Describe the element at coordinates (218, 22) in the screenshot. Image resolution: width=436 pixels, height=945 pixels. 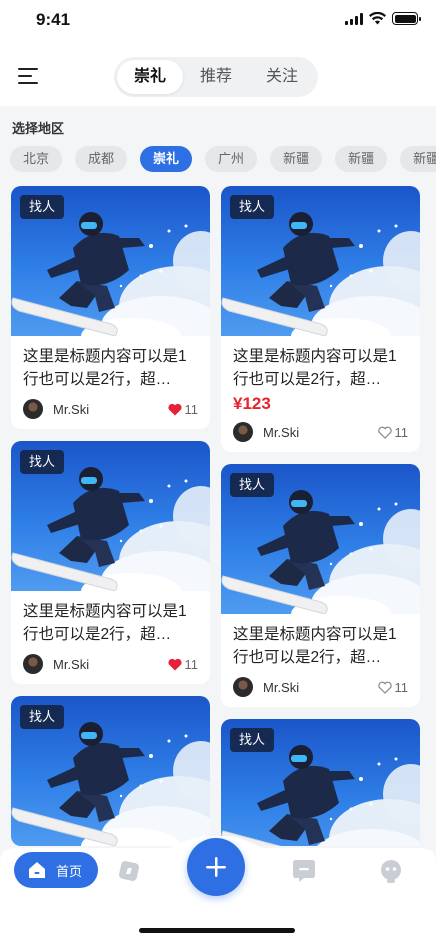
I see `status-bar: 9:41` at that location.